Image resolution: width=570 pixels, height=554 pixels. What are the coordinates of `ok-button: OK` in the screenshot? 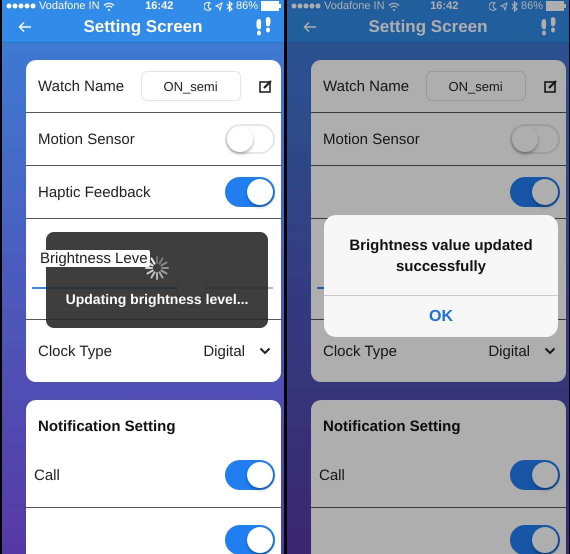 It's located at (441, 316).